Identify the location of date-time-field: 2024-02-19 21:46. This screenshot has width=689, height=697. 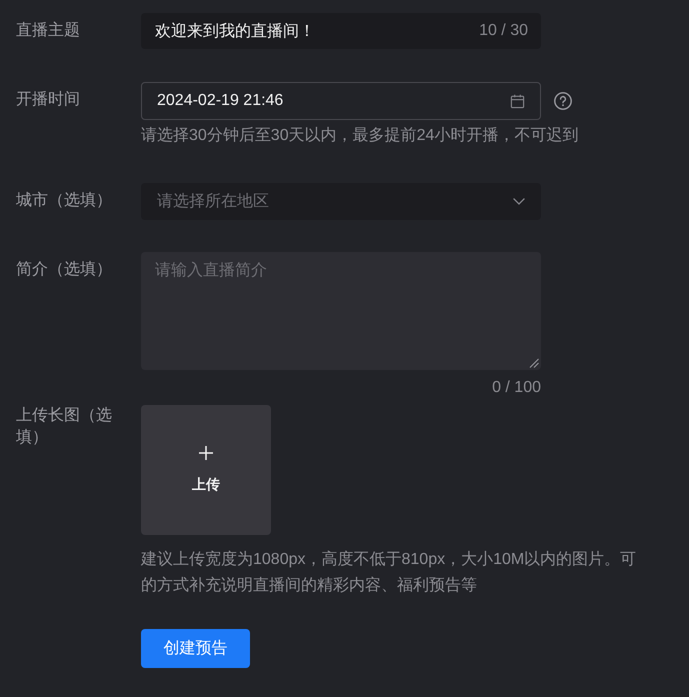
(341, 101).